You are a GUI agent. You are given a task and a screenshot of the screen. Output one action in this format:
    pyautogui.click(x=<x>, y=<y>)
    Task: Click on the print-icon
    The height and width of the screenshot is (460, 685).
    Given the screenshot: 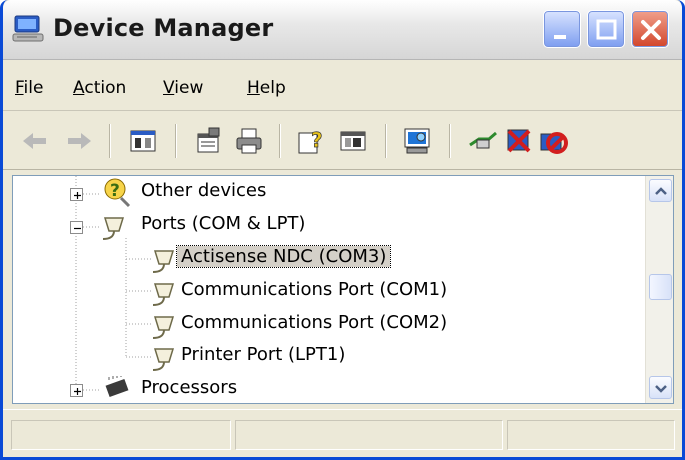 What is the action you would take?
    pyautogui.click(x=249, y=141)
    